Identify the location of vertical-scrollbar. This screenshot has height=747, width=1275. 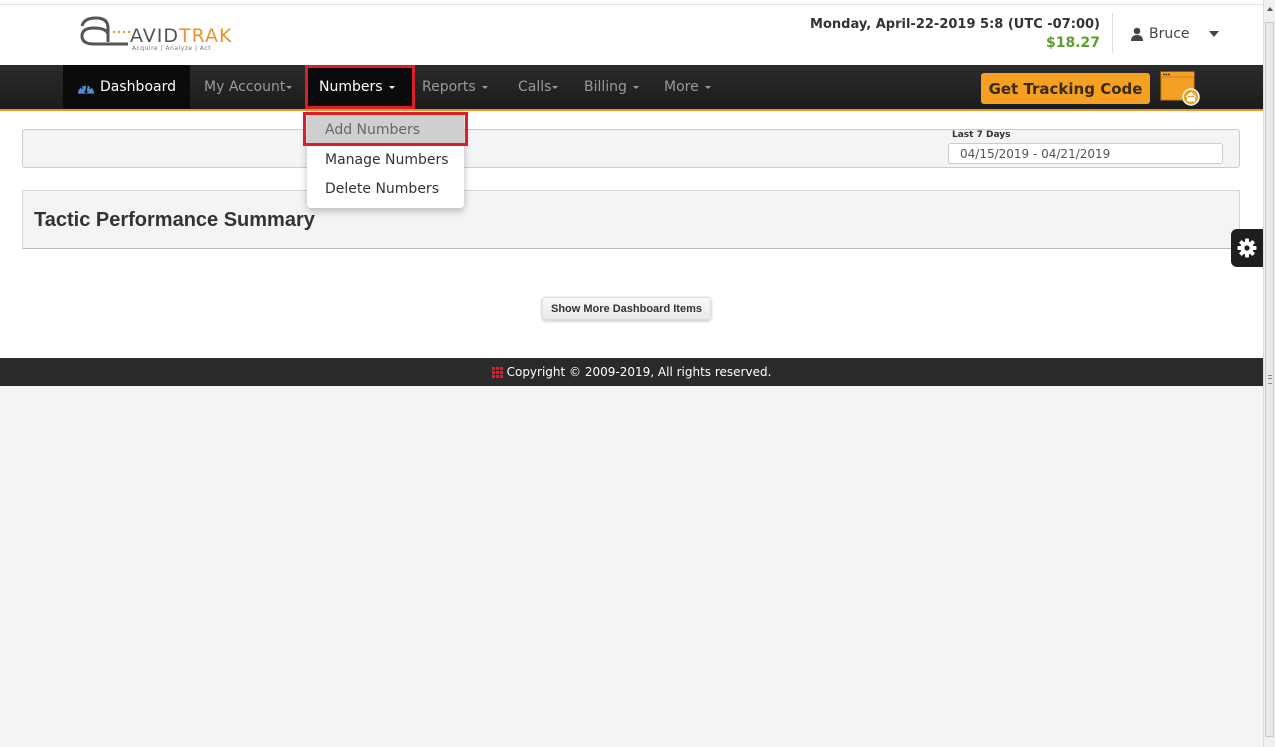
(1269, 373).